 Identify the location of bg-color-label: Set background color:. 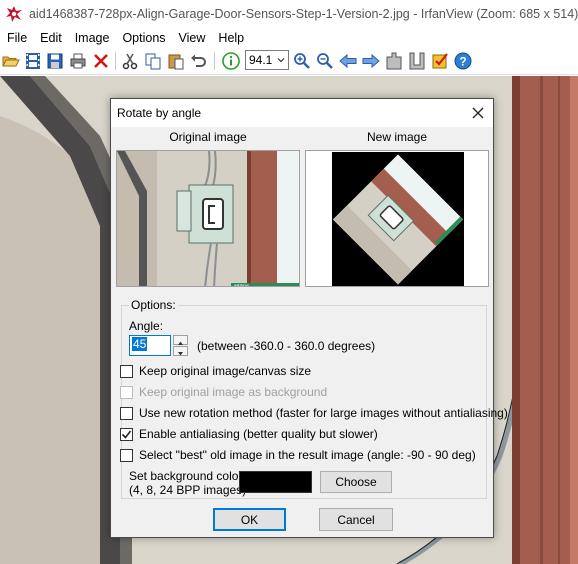
(187, 476).